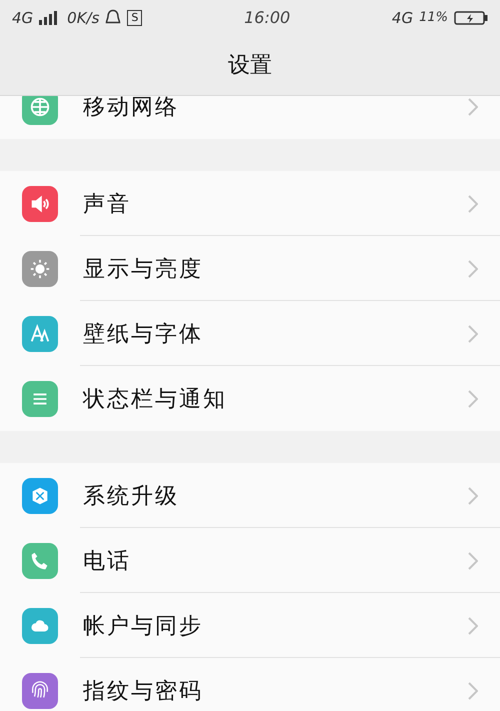 This screenshot has width=500, height=711. Describe the element at coordinates (250, 625) in the screenshot. I see `settings-row: 帐户与同步` at that location.